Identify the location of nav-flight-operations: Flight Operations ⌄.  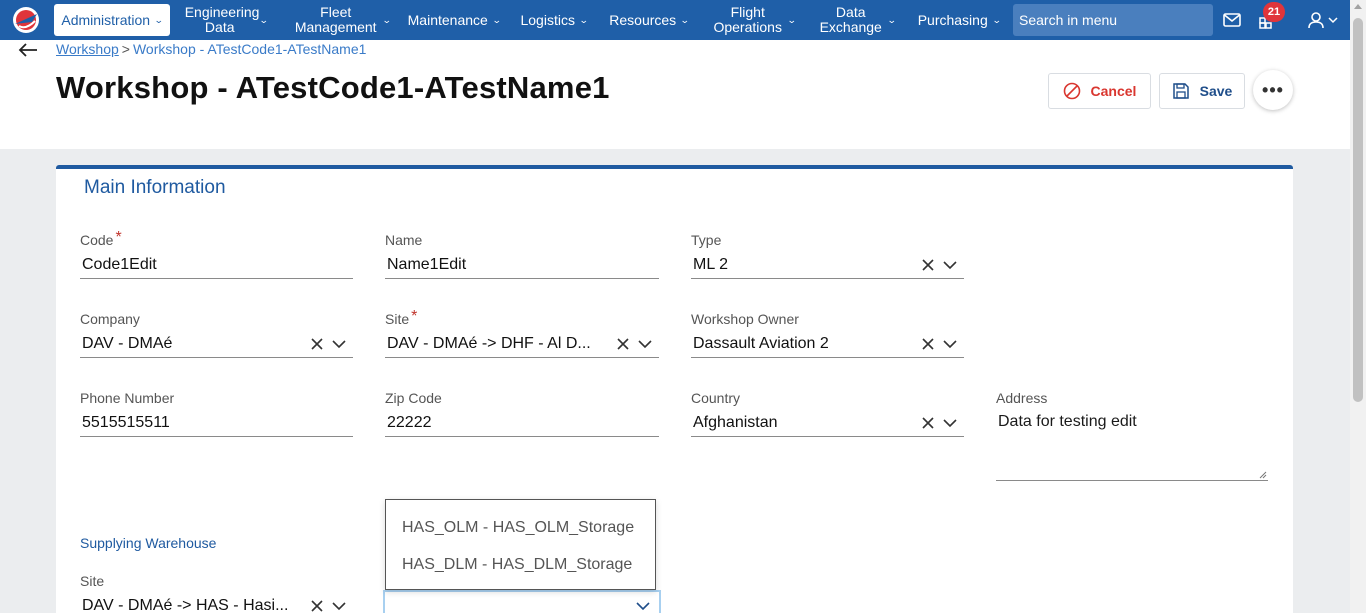
(754, 20).